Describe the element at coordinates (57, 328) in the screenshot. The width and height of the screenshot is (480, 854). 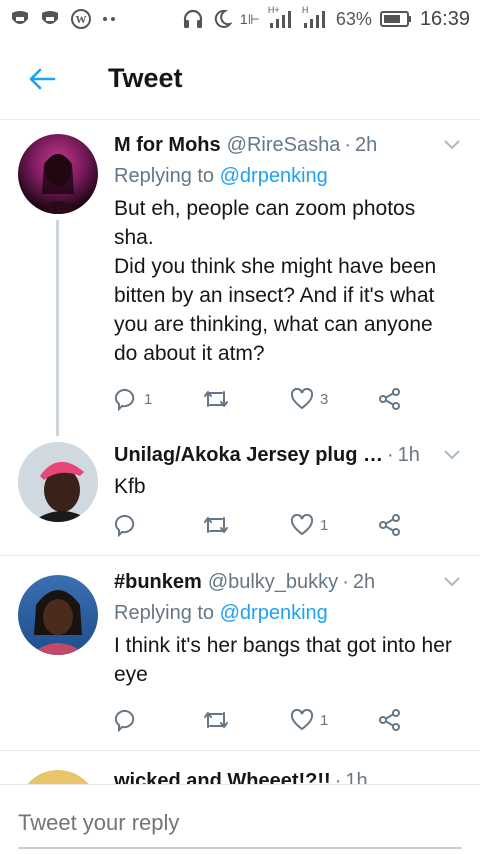
I see `thread-line` at that location.